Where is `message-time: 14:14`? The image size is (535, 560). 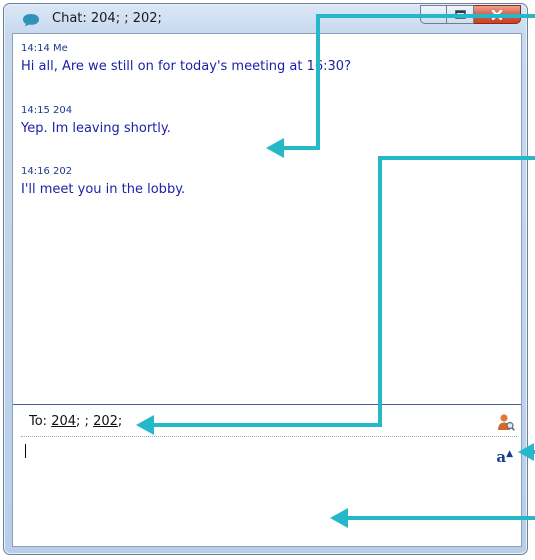
message-time: 14:14 is located at coordinates (35, 48).